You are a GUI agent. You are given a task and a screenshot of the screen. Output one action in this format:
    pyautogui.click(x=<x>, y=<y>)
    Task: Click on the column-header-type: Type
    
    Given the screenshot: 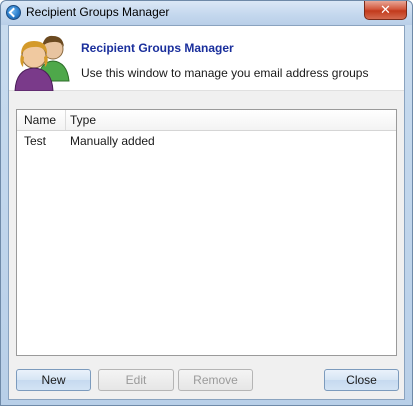 What is the action you would take?
    pyautogui.click(x=83, y=120)
    